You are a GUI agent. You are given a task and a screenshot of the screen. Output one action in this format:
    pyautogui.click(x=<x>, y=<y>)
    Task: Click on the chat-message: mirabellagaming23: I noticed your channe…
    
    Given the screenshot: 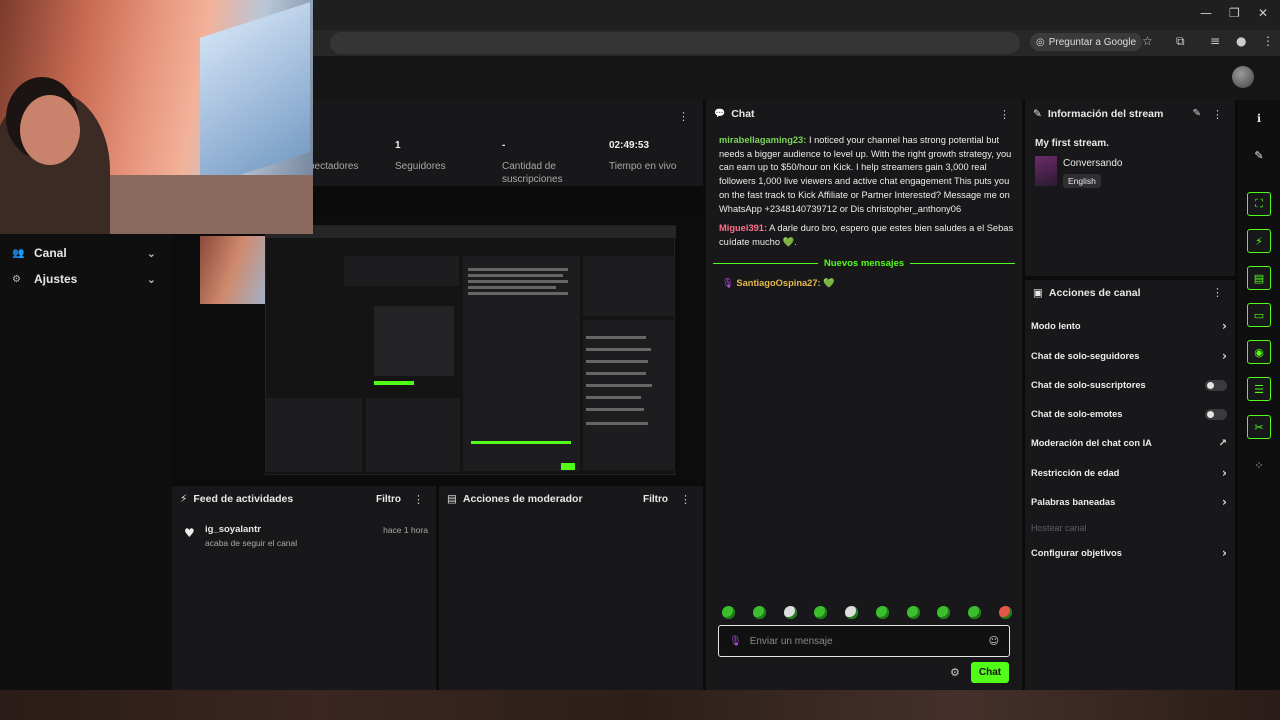 What is the action you would take?
    pyautogui.click(x=865, y=174)
    